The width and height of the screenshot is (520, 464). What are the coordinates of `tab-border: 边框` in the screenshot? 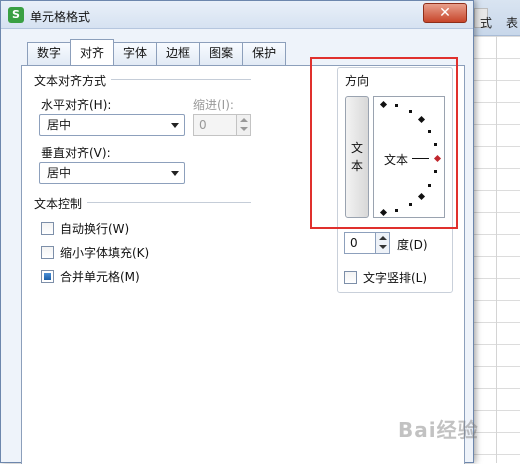 It's located at (178, 53).